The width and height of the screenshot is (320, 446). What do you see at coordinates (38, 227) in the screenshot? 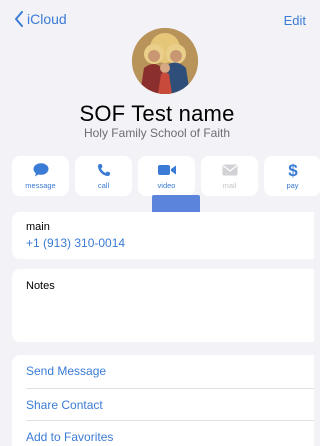
I see `phone-label: main` at bounding box center [38, 227].